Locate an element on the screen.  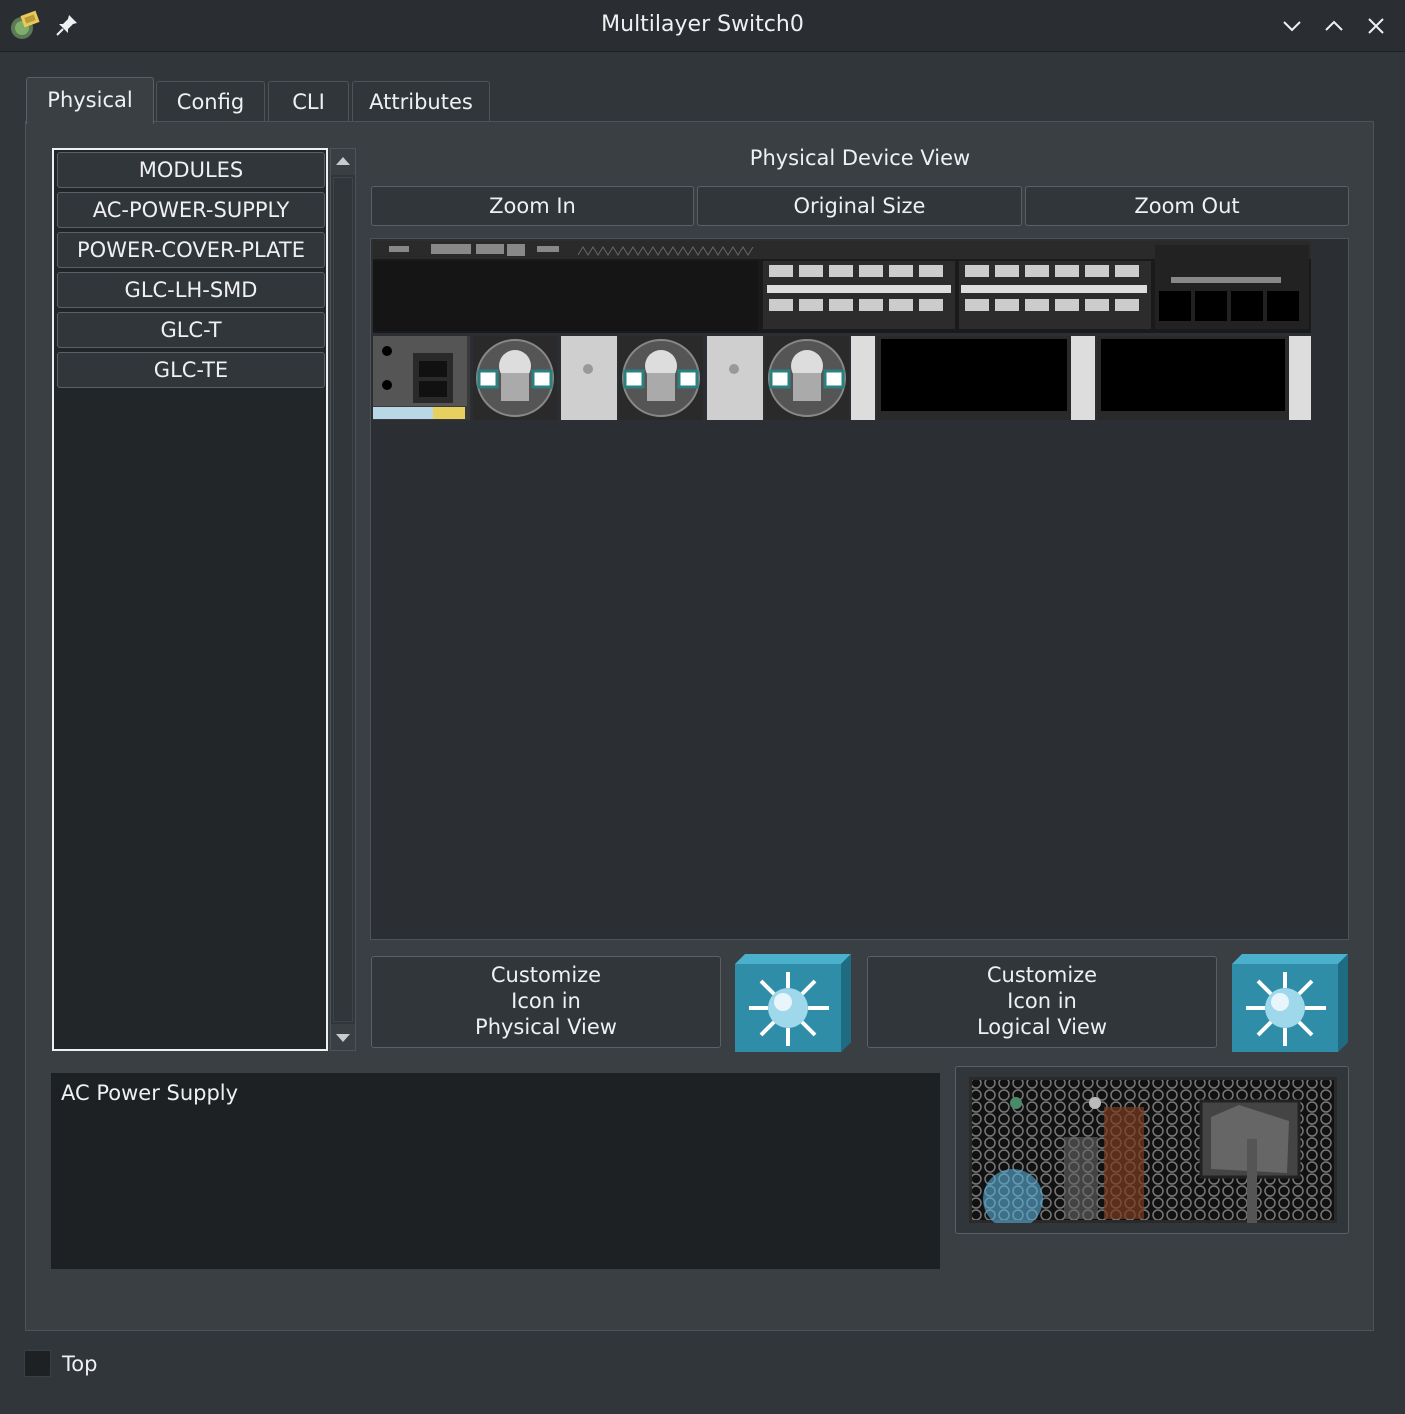
module-item-power-cover-plate: POWER-COVER-PLATE is located at coordinates (191, 250).